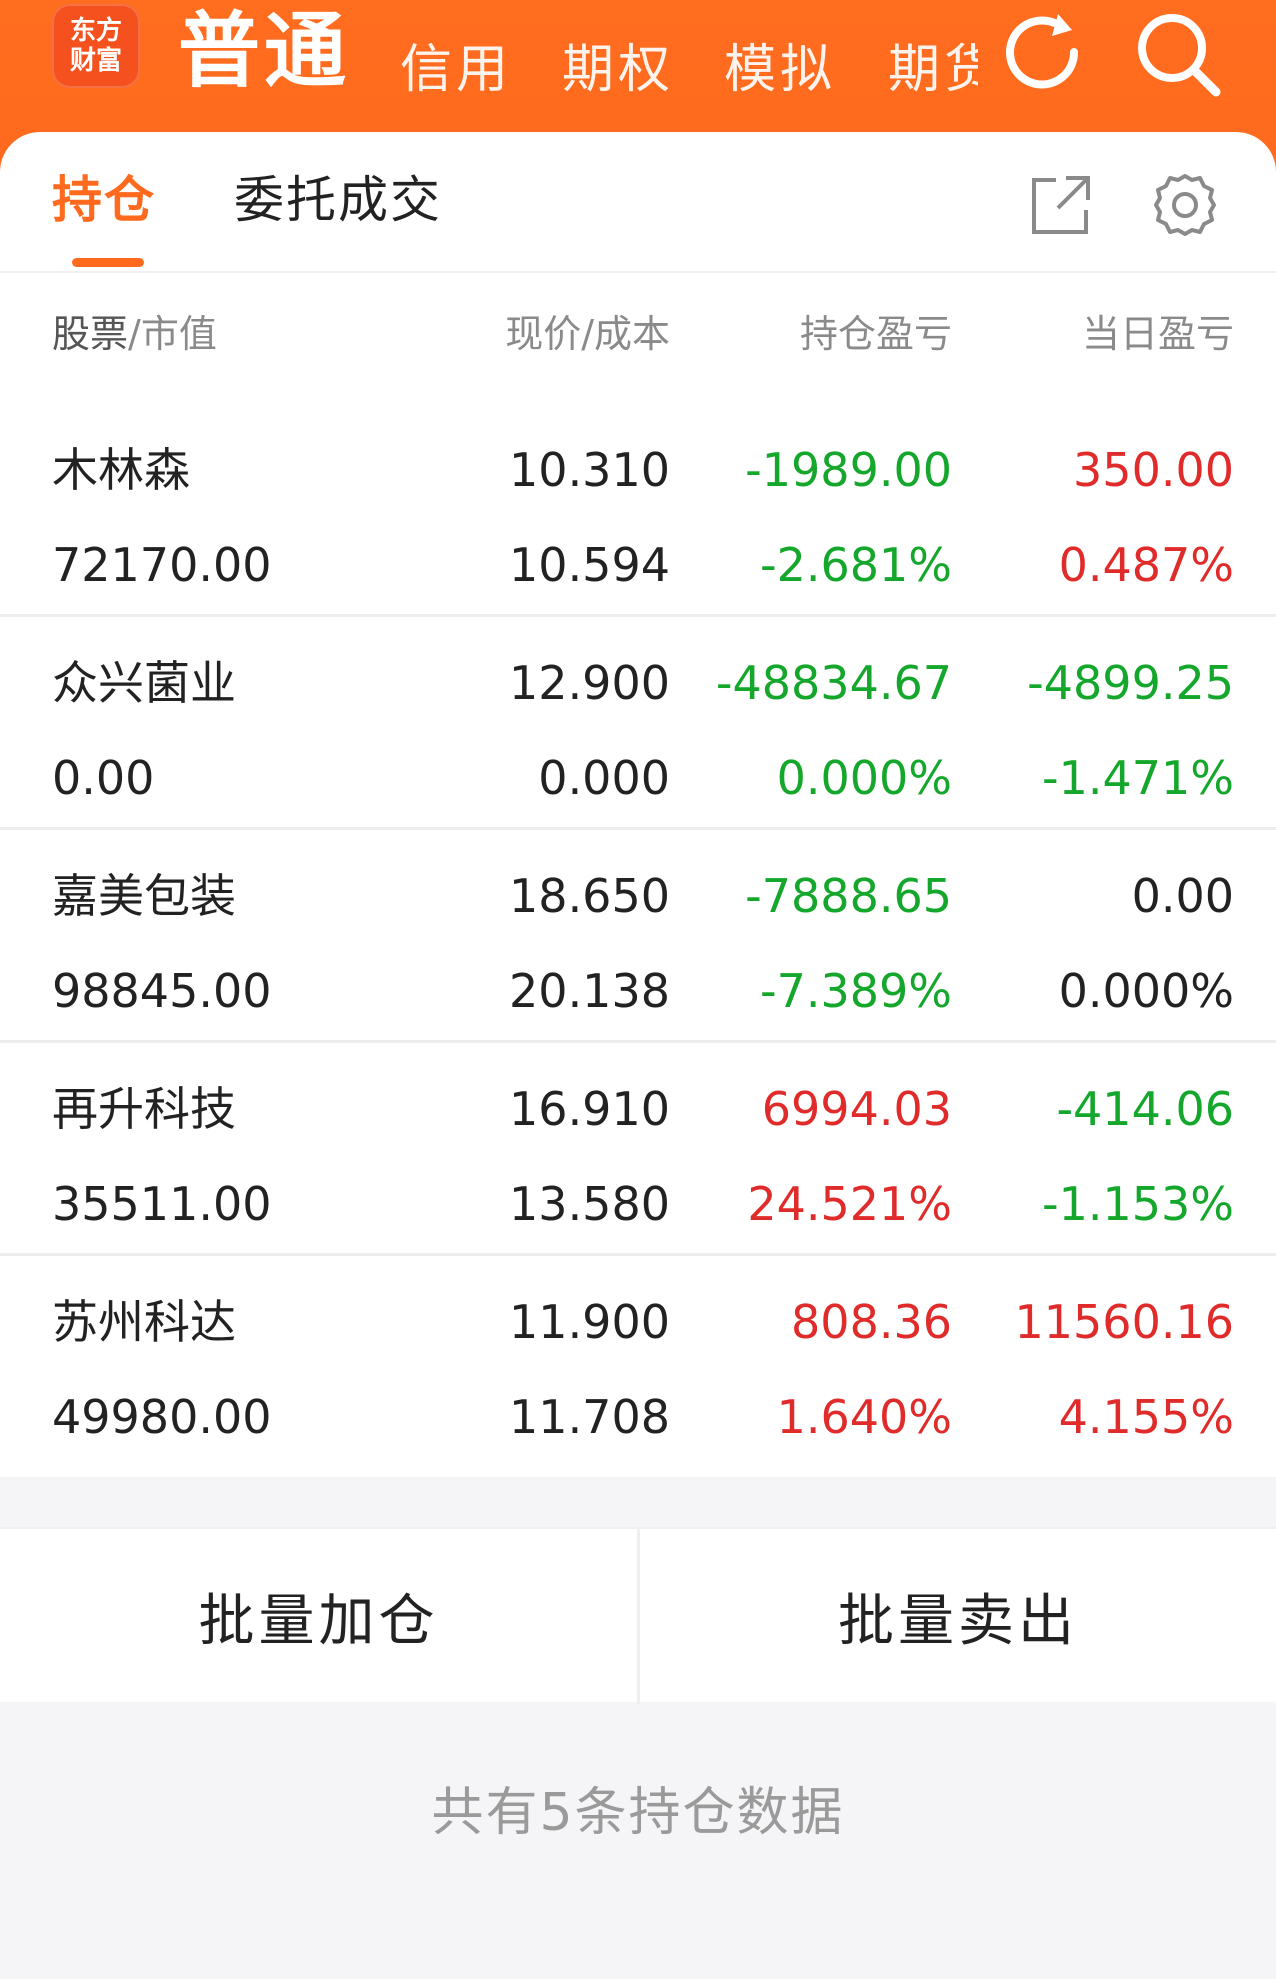 The image size is (1276, 1979). Describe the element at coordinates (144, 683) in the screenshot. I see `stock-name: 众兴菌业` at that location.